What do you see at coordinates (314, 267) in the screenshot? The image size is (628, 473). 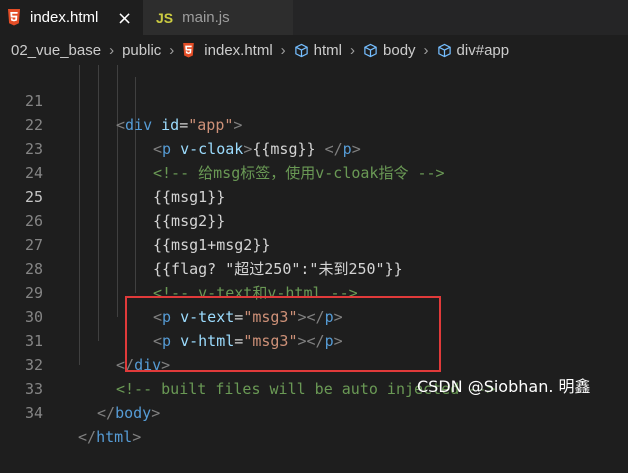 I see `code-line: 28 <!-- v-text和v-html -->` at bounding box center [314, 267].